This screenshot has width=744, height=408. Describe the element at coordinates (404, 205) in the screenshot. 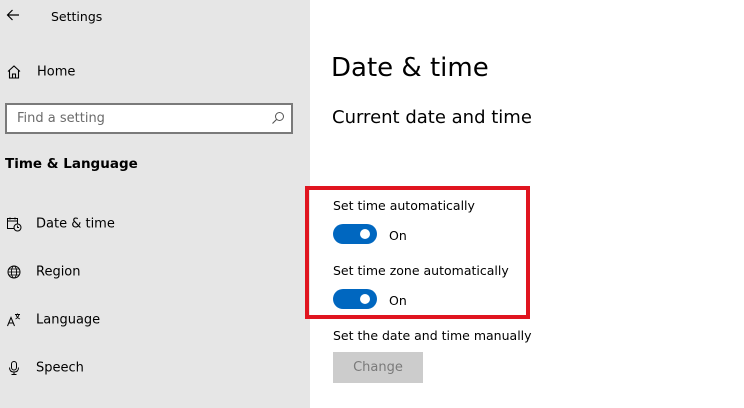

I see `set-time-automatically-label: Set time automatically` at that location.